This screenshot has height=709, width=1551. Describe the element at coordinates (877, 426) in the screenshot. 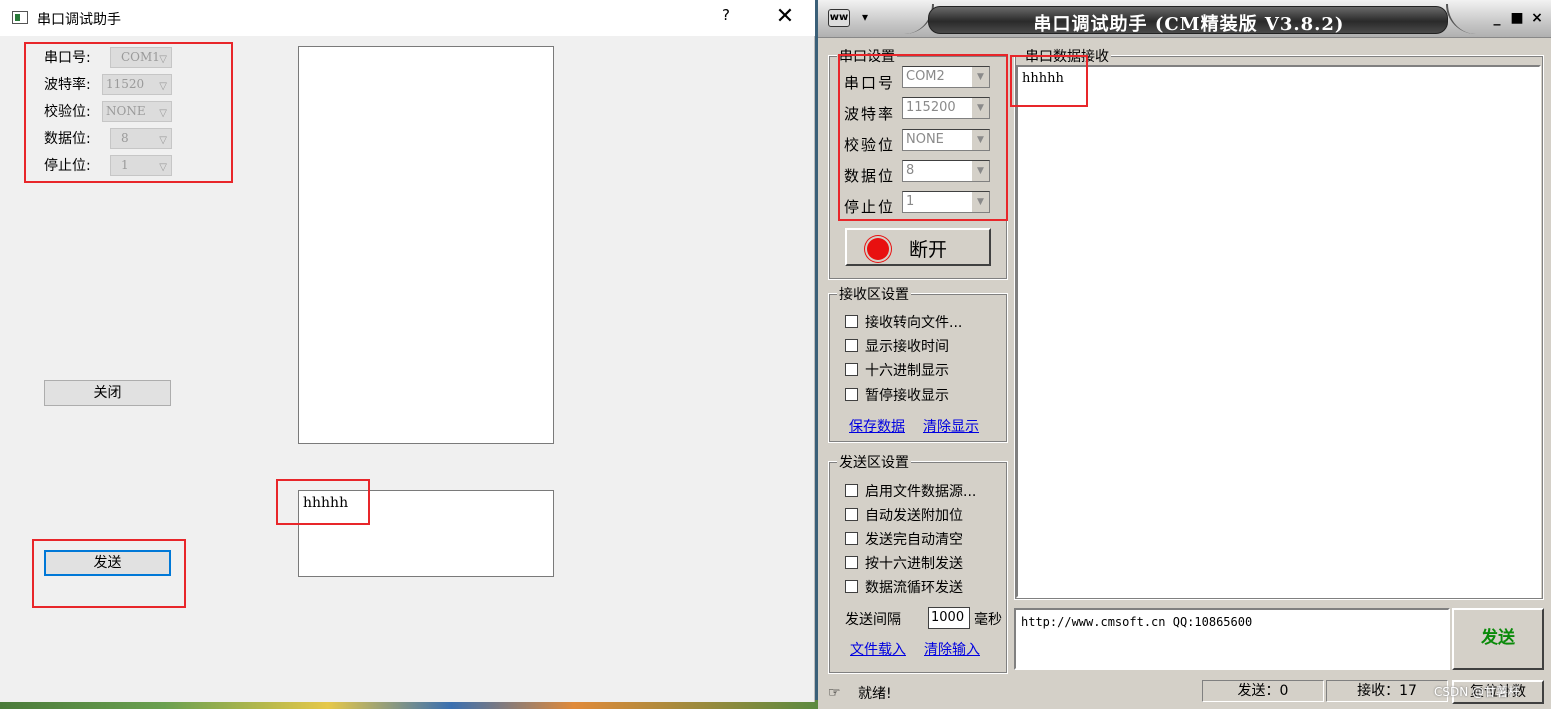

I see `save-data-link: 保存数据` at that location.